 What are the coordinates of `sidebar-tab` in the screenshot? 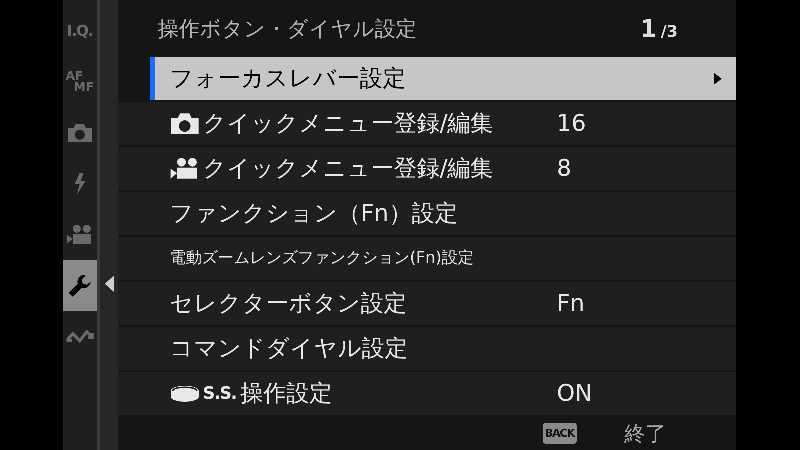 It's located at (80, 285).